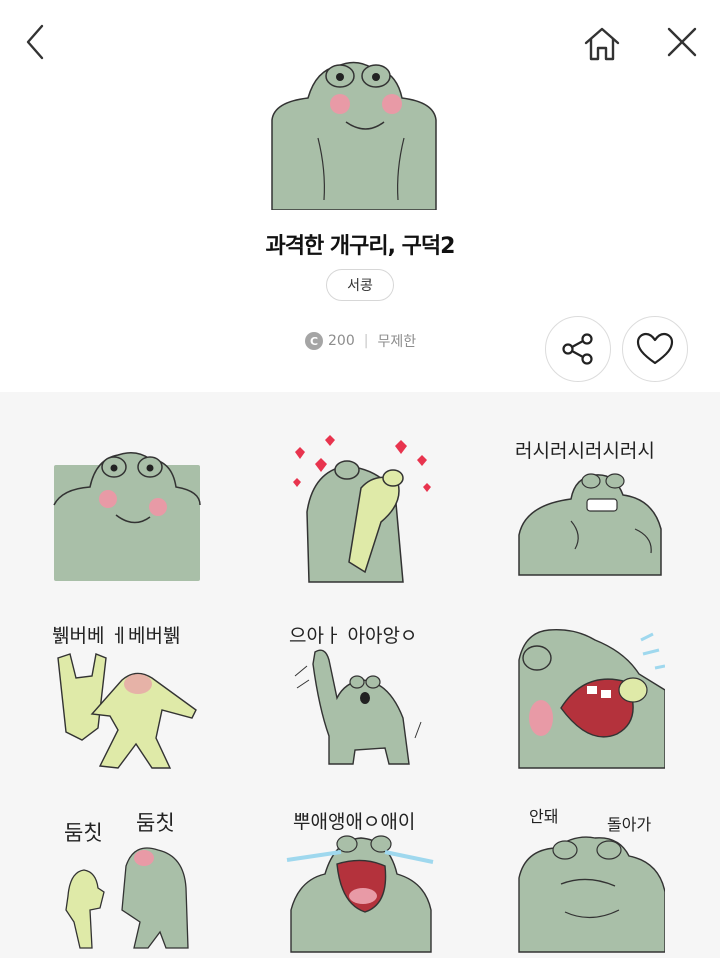 Image resolution: width=720 pixels, height=958 pixels. What do you see at coordinates (360, 879) in the screenshot?
I see `sticker-8: 뿌애앵애ㅇ애이` at bounding box center [360, 879].